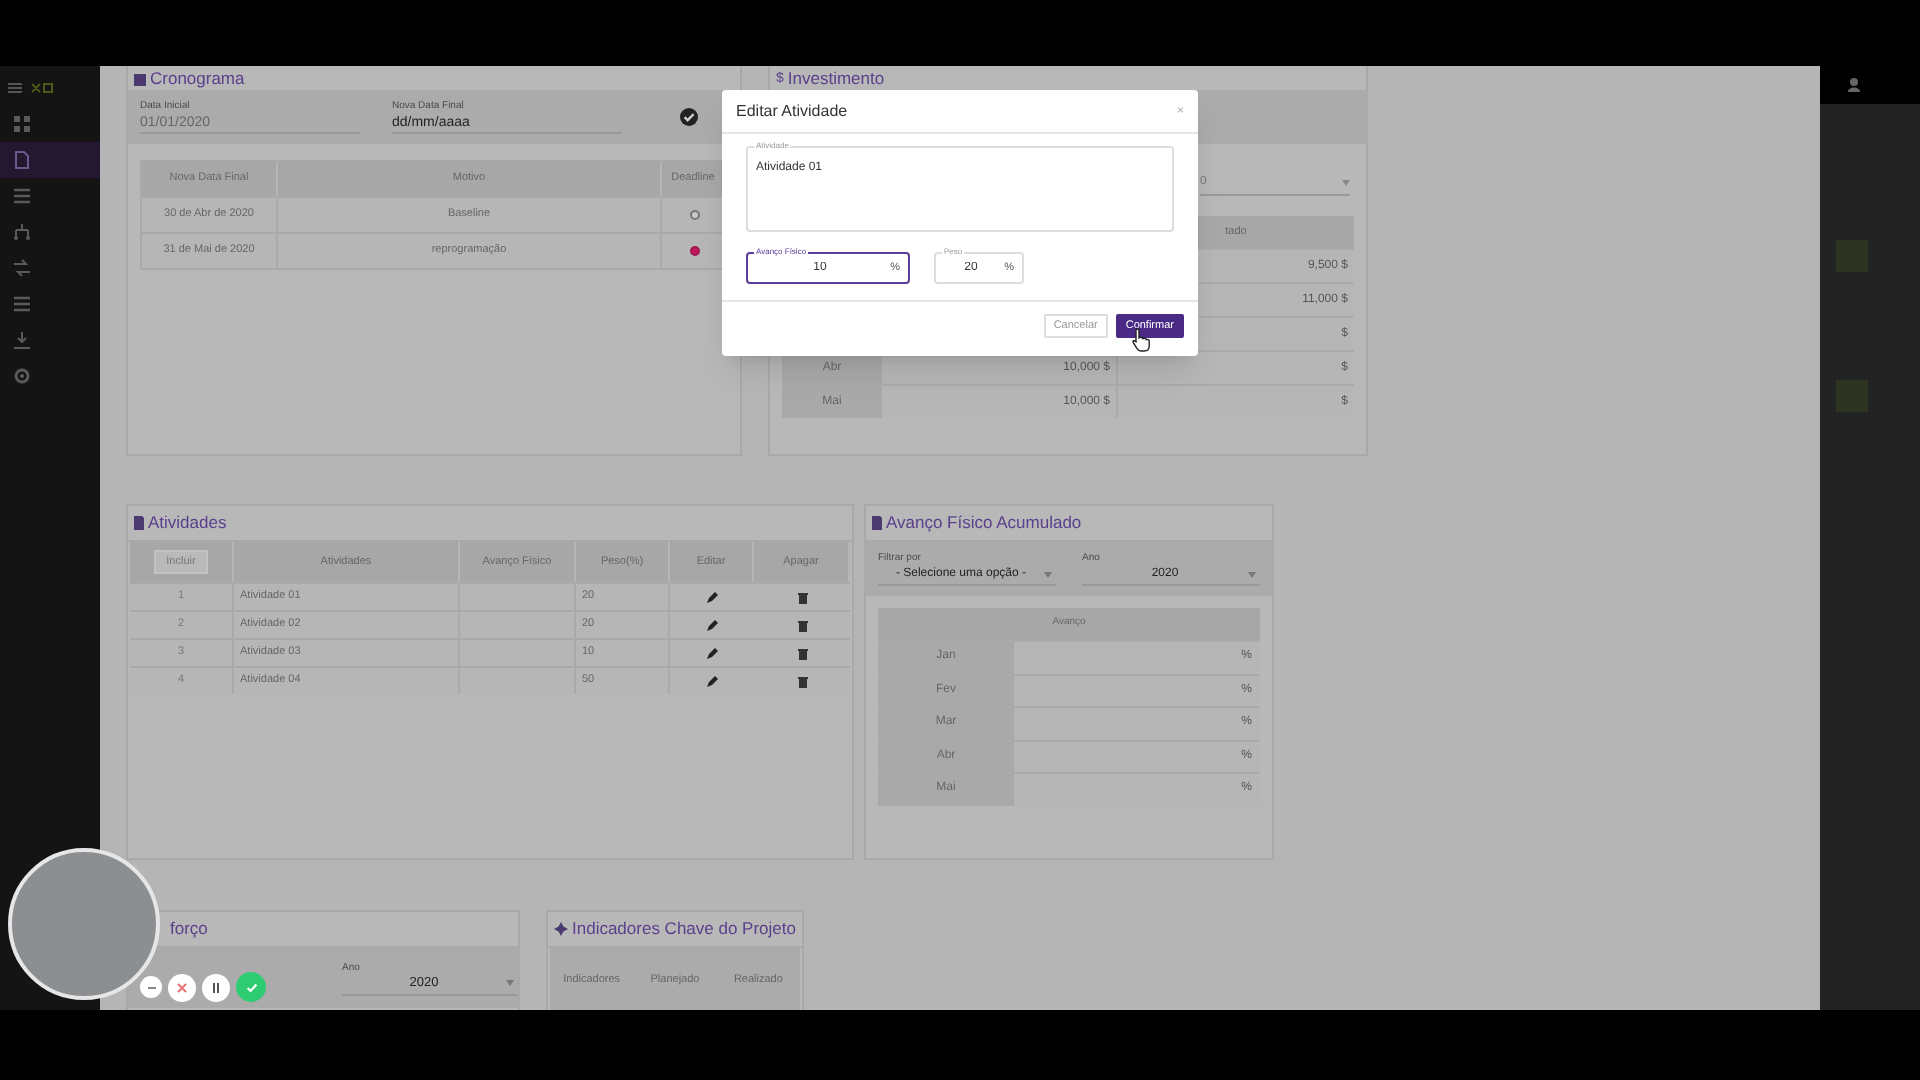 Image resolution: width=1920 pixels, height=1080 pixels. Describe the element at coordinates (189, 929) in the screenshot. I see `card-title: forço` at that location.